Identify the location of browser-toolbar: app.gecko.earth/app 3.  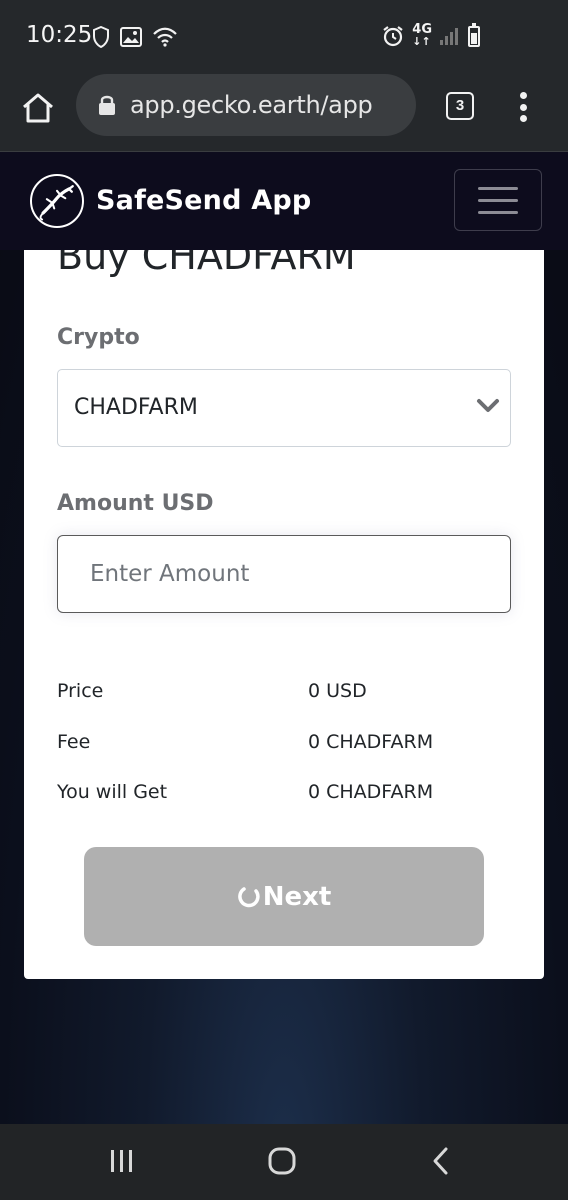
(284, 113).